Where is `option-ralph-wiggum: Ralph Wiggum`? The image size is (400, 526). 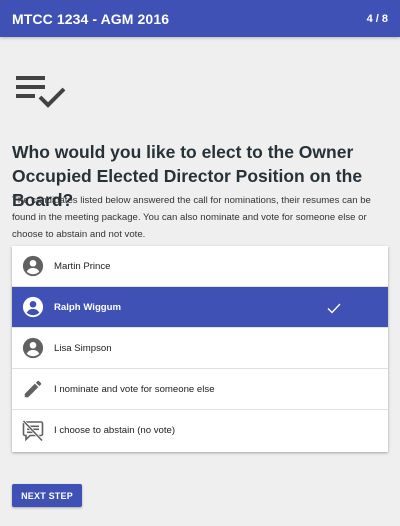
option-ralph-wiggum: Ralph Wiggum is located at coordinates (200, 307).